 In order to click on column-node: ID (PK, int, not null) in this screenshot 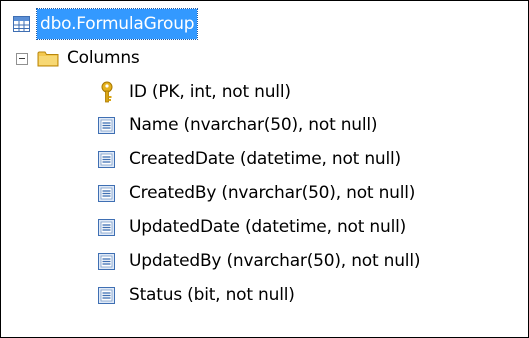, I will do `click(264, 92)`.